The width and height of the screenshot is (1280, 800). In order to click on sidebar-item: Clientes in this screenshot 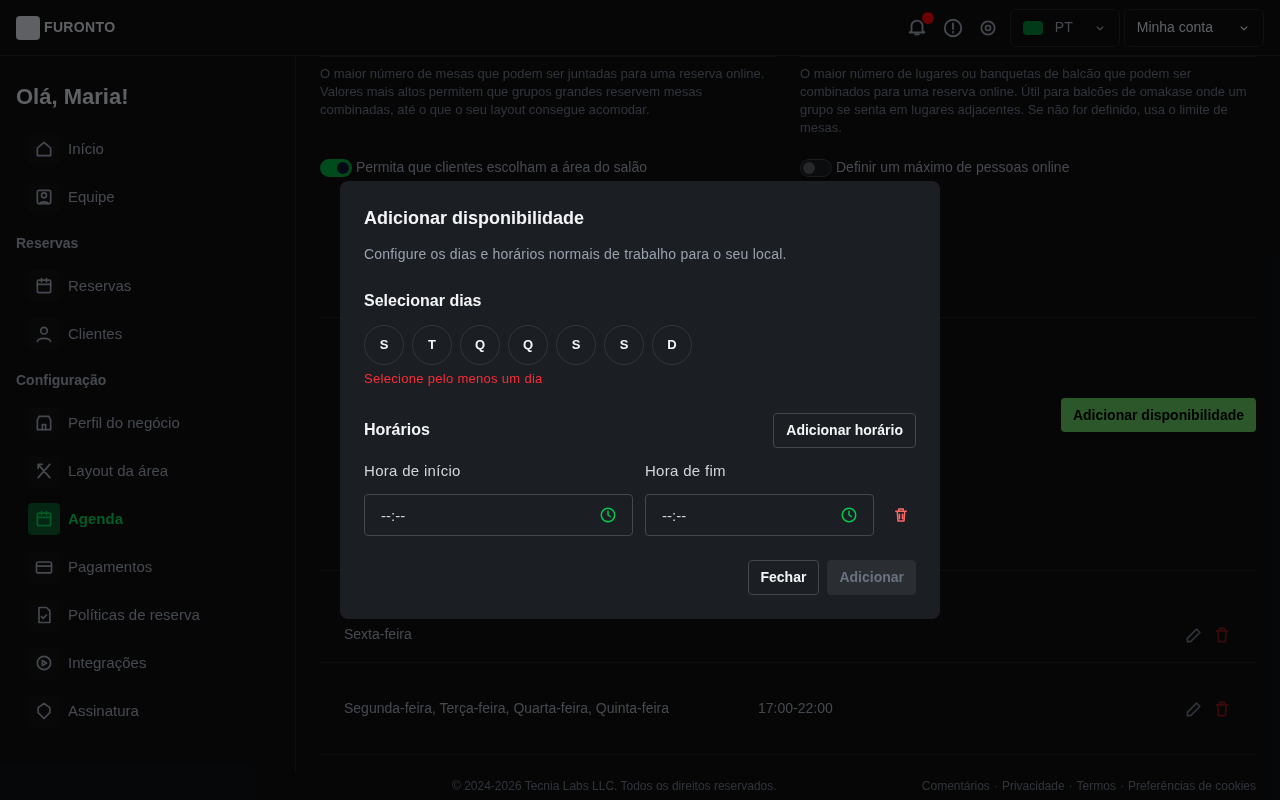, I will do `click(147, 334)`.